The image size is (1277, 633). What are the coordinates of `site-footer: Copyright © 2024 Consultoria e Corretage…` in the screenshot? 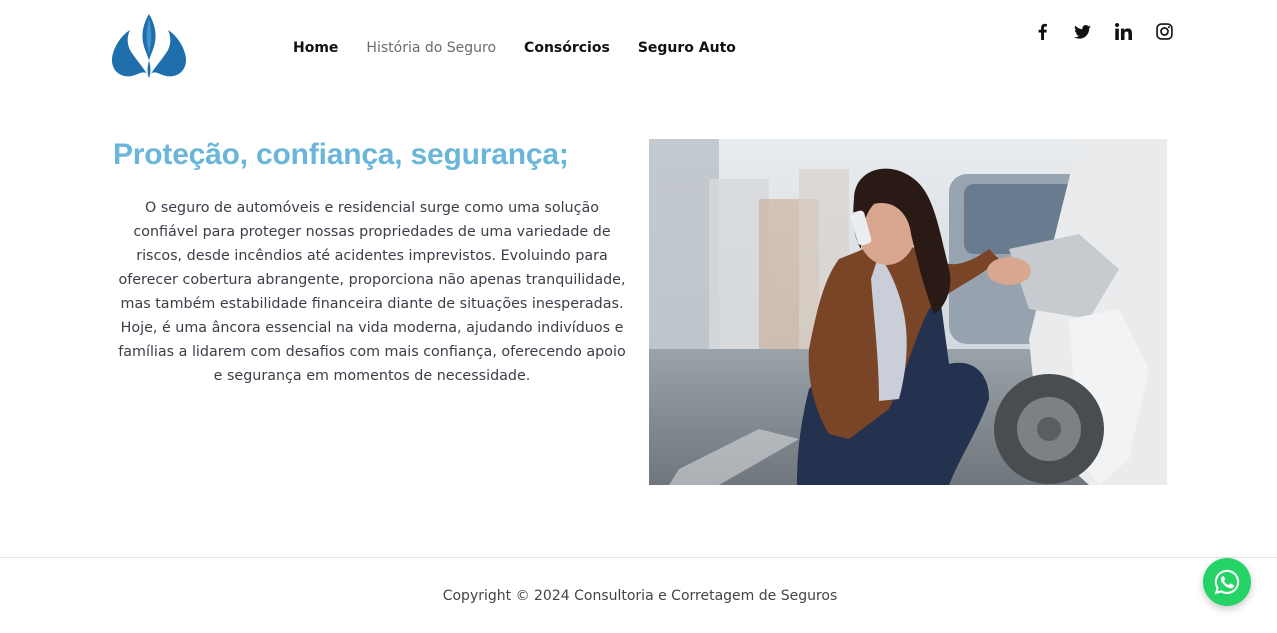 It's located at (638, 595).